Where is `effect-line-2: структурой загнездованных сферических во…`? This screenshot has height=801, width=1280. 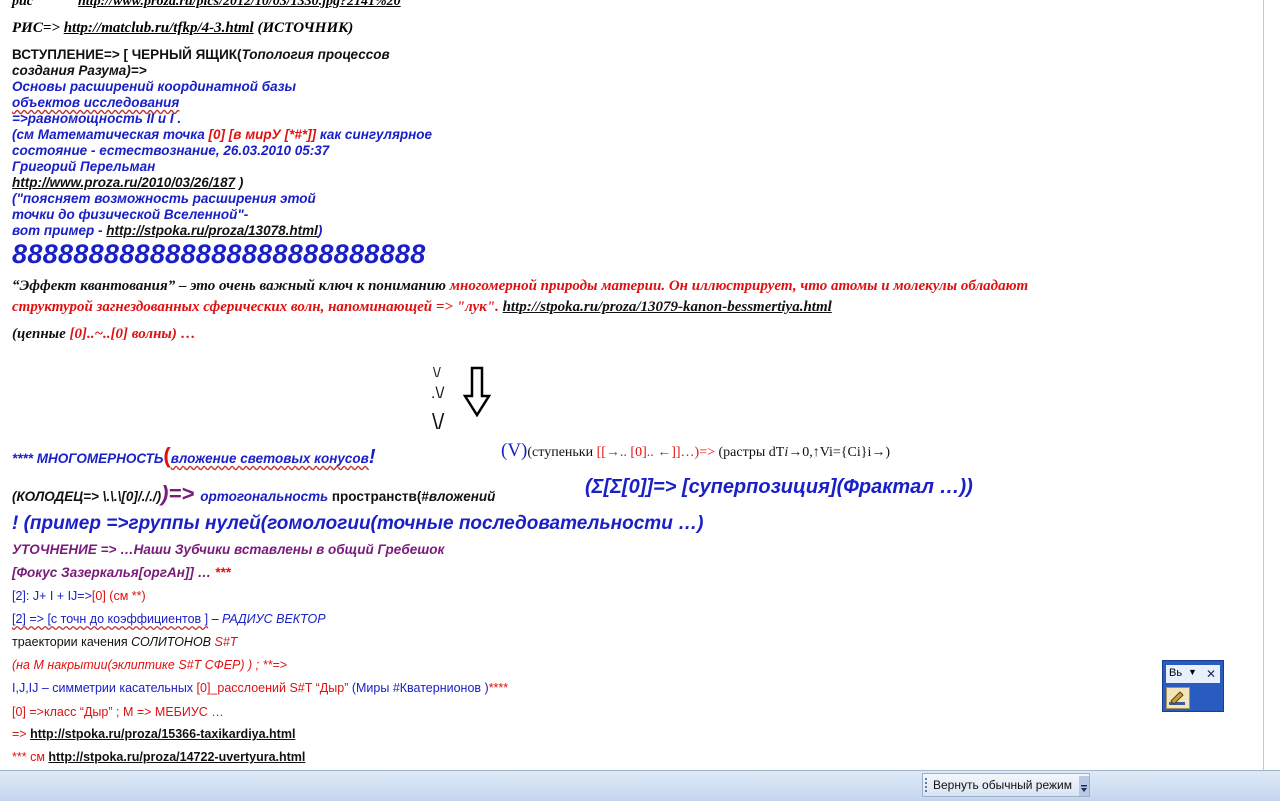 effect-line-2: структурой загнездованных сферических во… is located at coordinates (422, 307).